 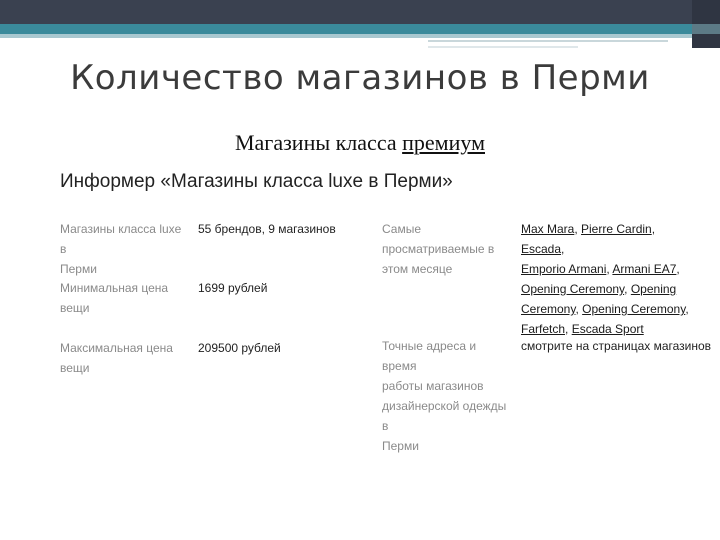 I want to click on brand-link: Armani EA7, so click(x=644, y=269).